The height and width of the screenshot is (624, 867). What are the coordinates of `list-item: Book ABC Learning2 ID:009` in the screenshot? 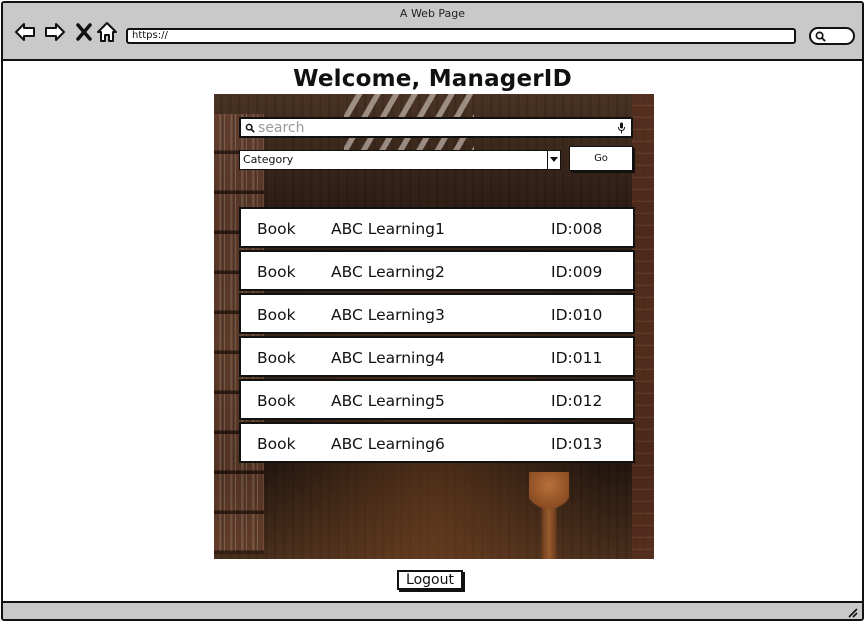 It's located at (437, 270).